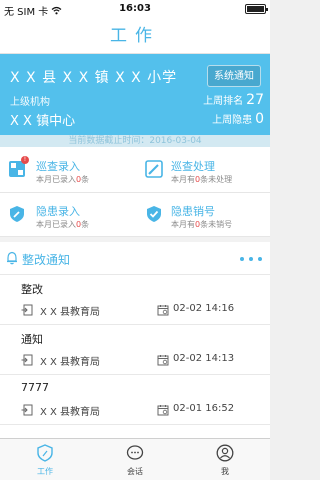 Image resolution: width=320 pixels, height=480 pixels. What do you see at coordinates (256, 9) in the screenshot?
I see `battery-icon` at bounding box center [256, 9].